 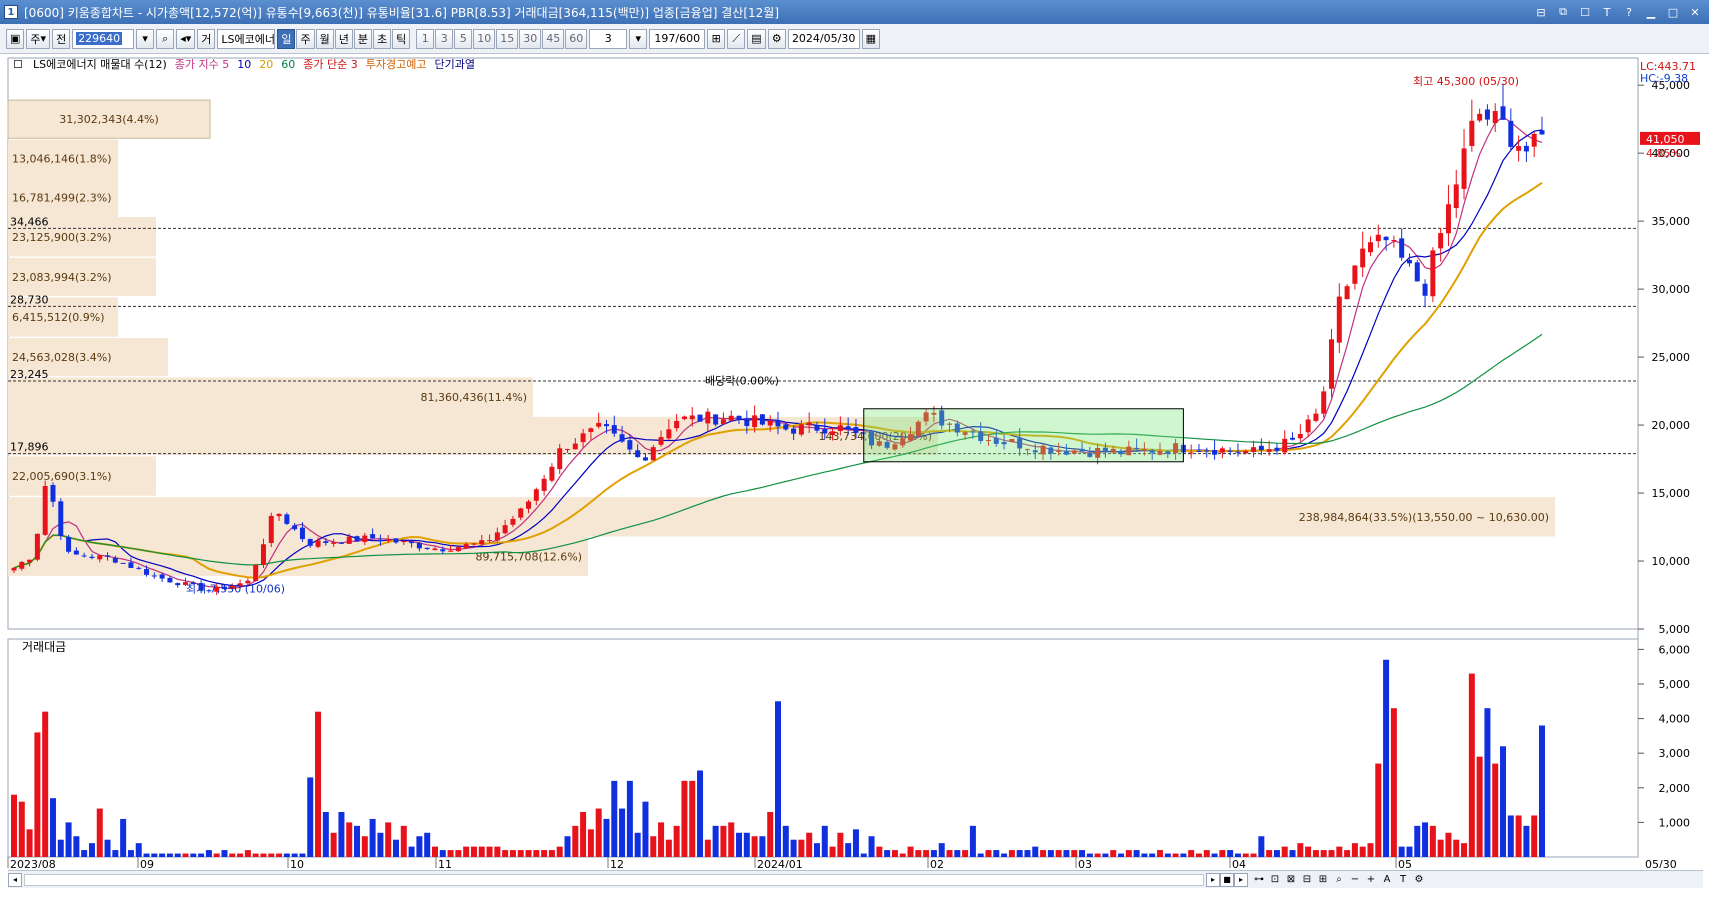 I want to click on trade-button: 거, so click(x=206, y=38).